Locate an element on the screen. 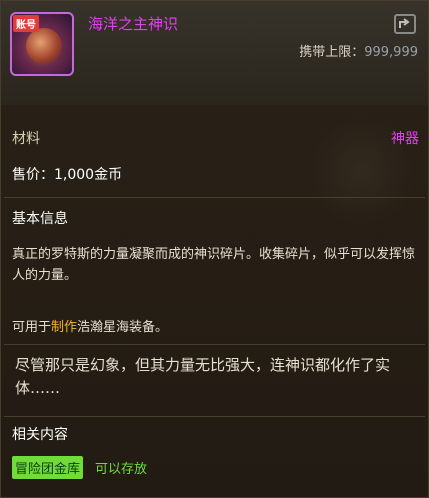 The image size is (429, 498). item-description: 真正的罗特斯的力量凝聚而成的神识碎片。收集碎片，似乎可以发挥惊人的力量。 is located at coordinates (214, 265).